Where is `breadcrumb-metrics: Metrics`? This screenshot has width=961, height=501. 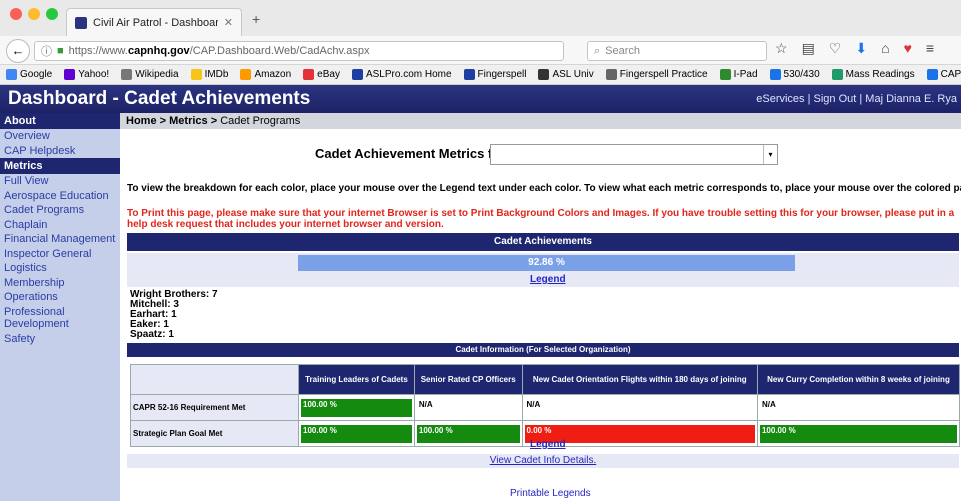
breadcrumb-metrics: Metrics is located at coordinates (188, 121).